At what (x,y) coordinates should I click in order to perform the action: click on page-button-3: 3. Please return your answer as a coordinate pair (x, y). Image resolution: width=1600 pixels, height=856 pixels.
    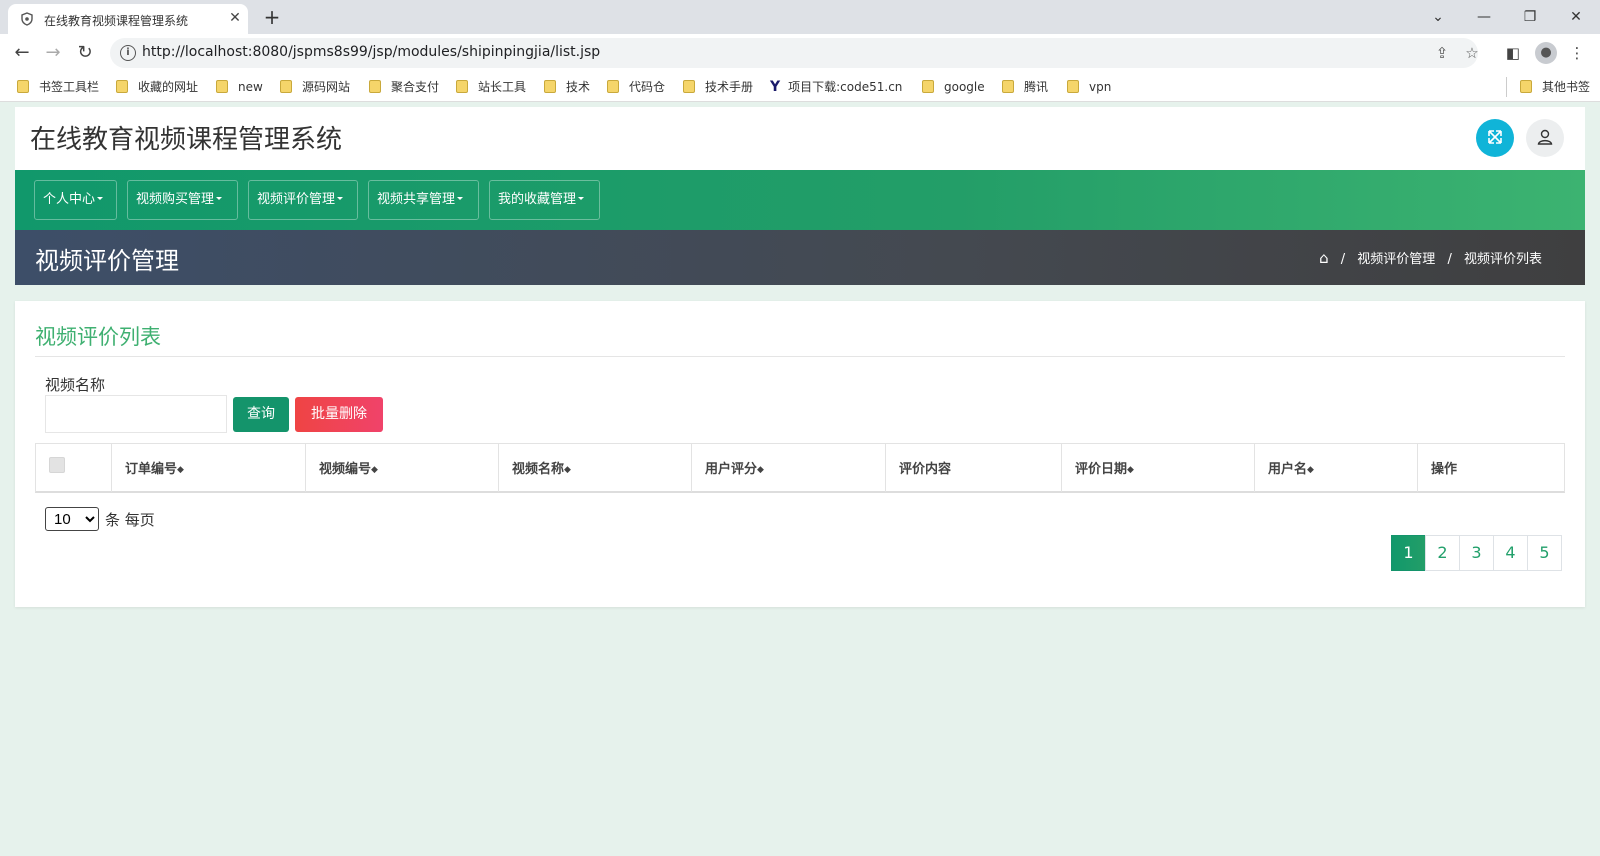
    Looking at the image, I should click on (1476, 553).